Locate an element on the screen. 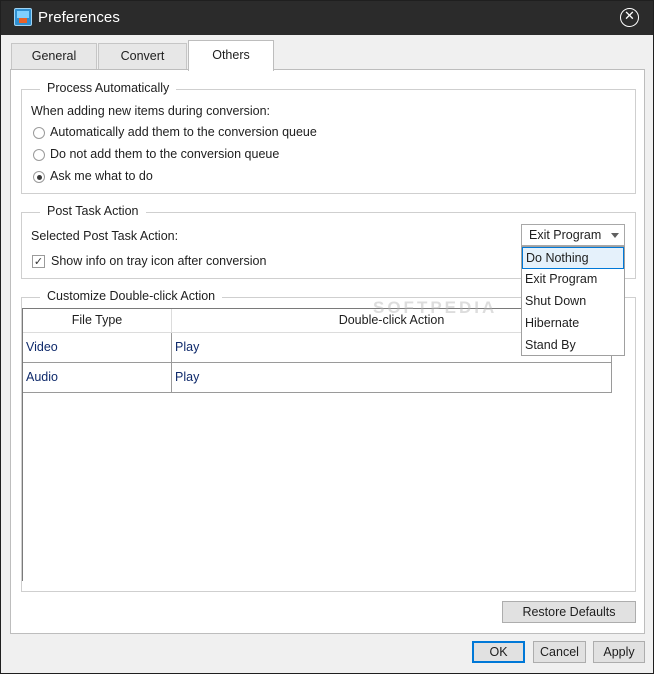 Image resolution: width=654 pixels, height=674 pixels. cell-file-type: Audio is located at coordinates (97, 378).